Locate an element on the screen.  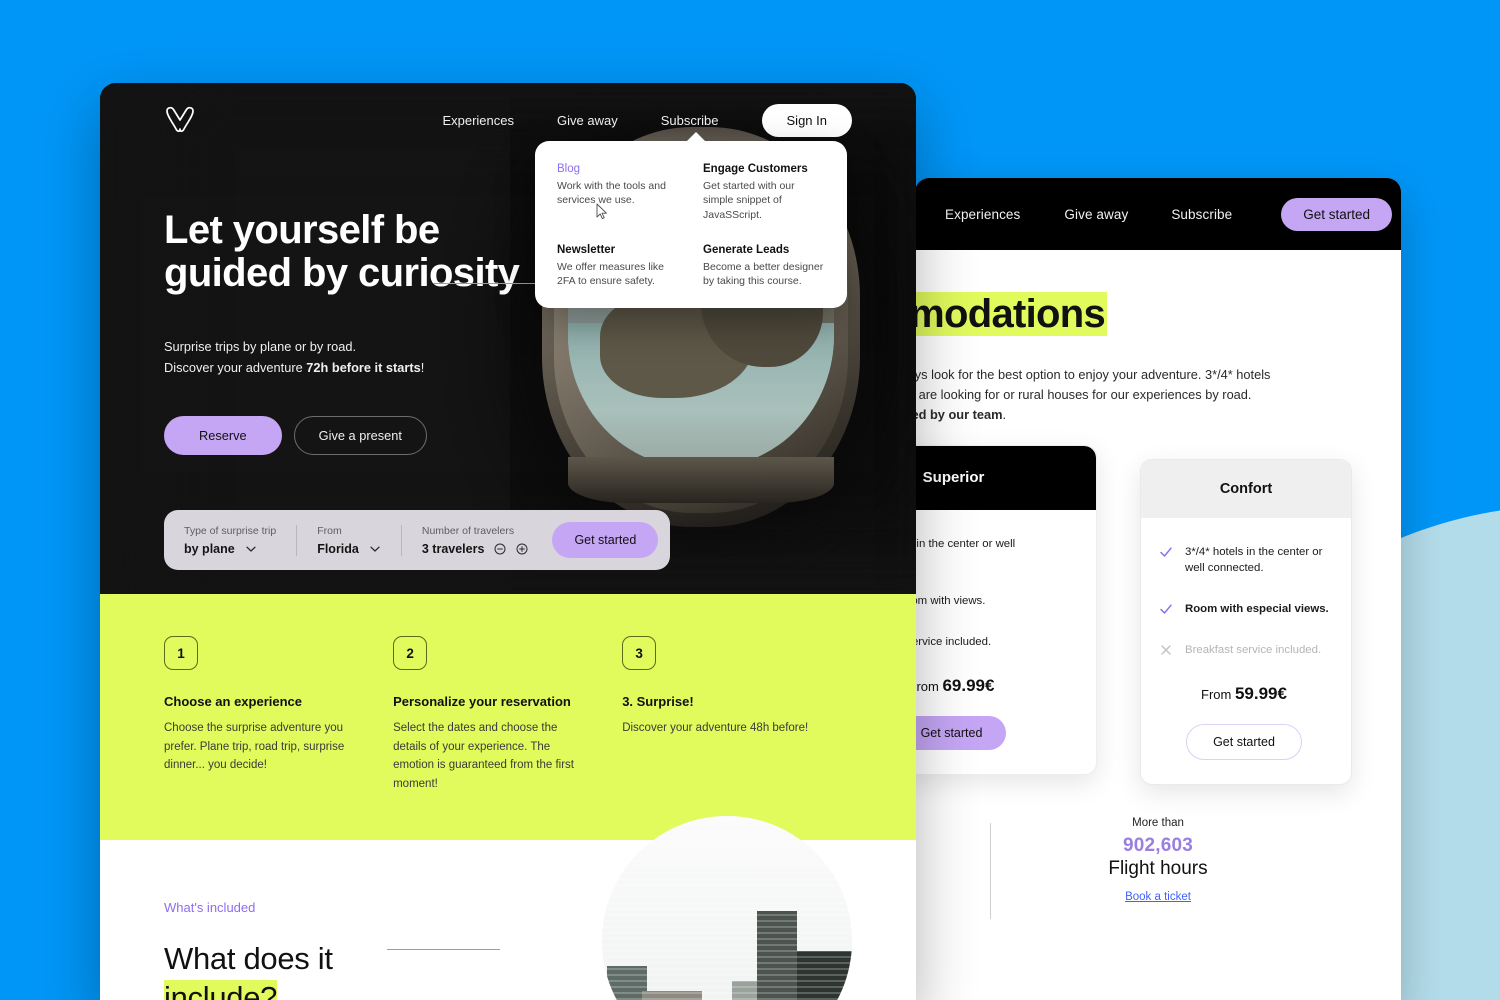
trip-type-field: Type of surprise trip by plane is located at coordinates (241, 540).